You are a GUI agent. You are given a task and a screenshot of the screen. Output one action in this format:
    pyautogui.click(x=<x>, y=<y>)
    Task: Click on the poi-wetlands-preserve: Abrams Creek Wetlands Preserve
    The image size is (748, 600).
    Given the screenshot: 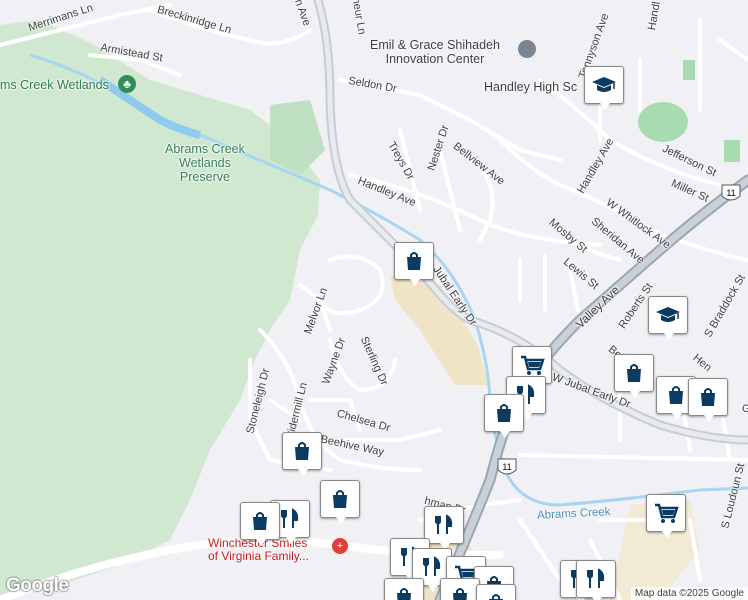 What is the action you would take?
    pyautogui.click(x=205, y=163)
    